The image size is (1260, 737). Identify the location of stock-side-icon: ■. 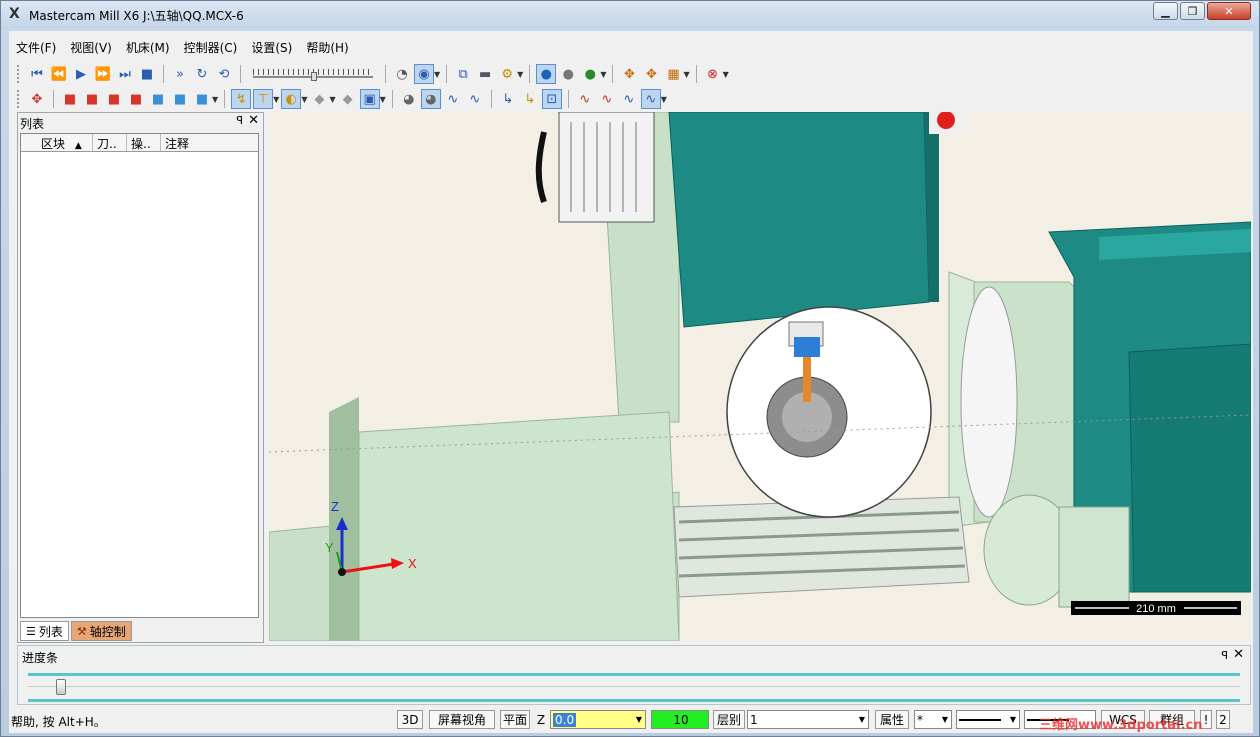
(114, 99).